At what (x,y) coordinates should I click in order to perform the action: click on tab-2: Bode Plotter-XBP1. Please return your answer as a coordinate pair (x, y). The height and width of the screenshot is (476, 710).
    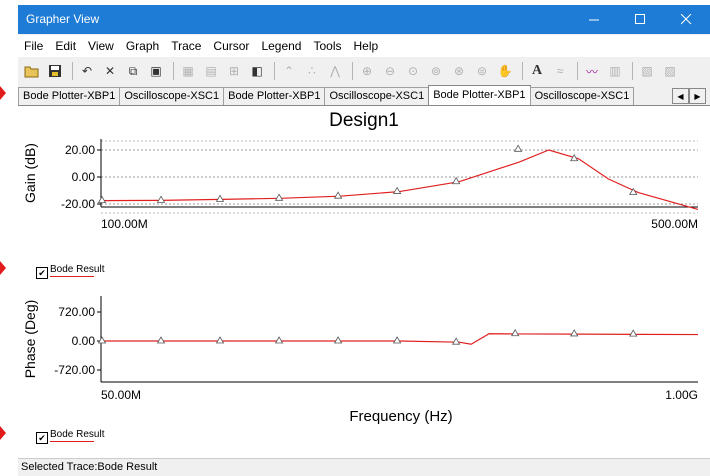
    Looking at the image, I should click on (274, 96).